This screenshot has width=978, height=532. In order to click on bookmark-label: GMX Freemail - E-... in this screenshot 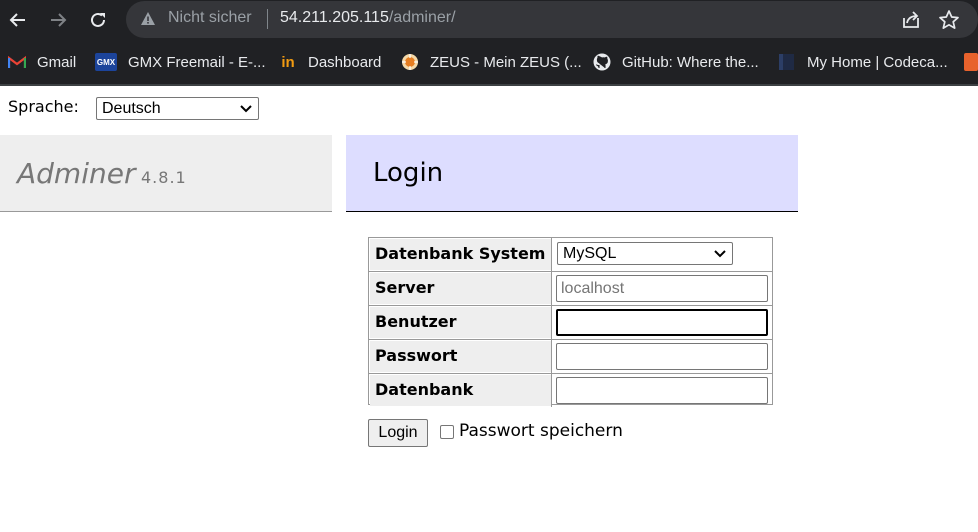, I will do `click(197, 62)`.